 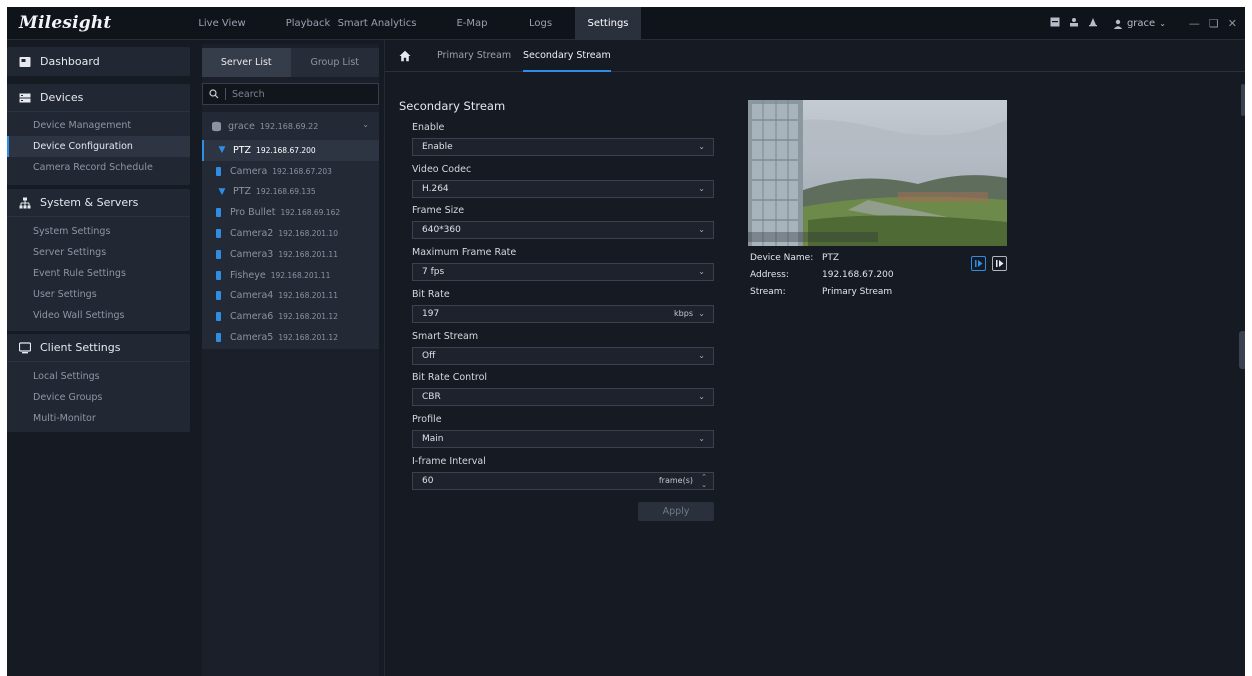 I want to click on device-name: Camera6, so click(x=252, y=317).